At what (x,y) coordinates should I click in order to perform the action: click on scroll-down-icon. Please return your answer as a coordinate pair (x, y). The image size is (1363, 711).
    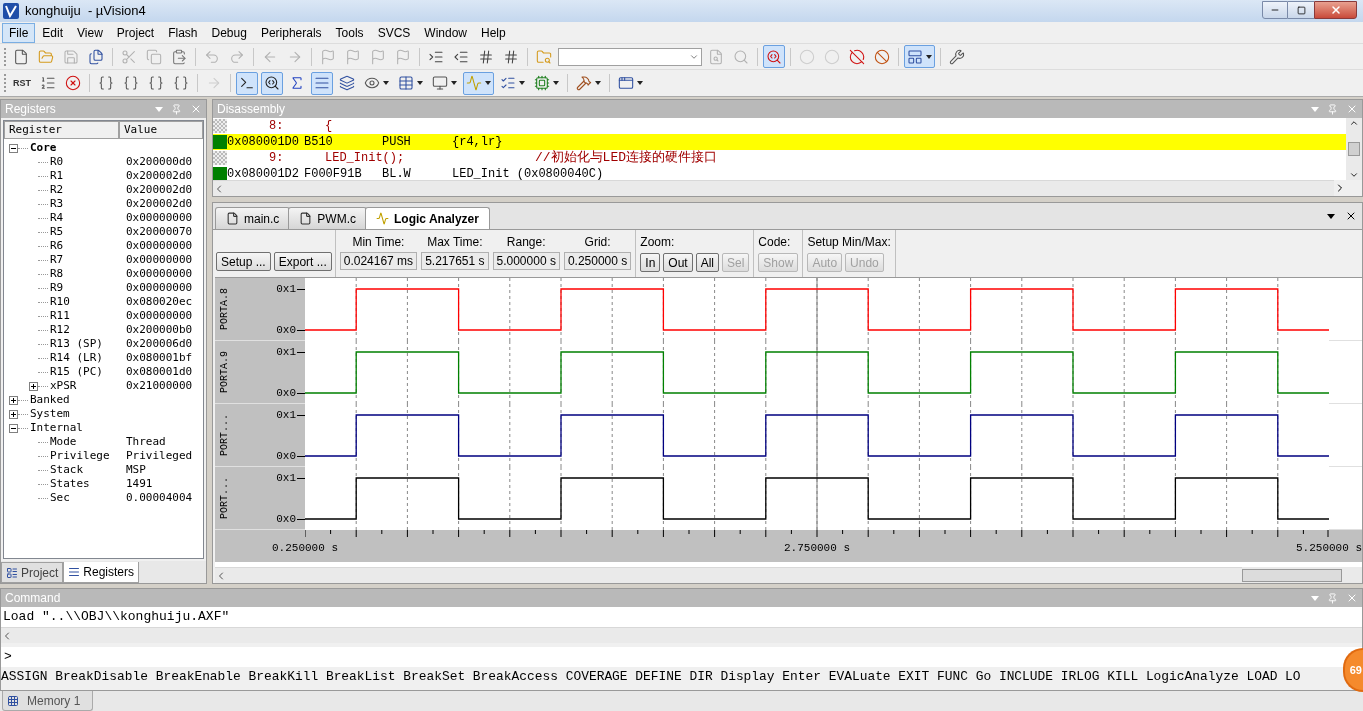
    Looking at the image, I should click on (1354, 175).